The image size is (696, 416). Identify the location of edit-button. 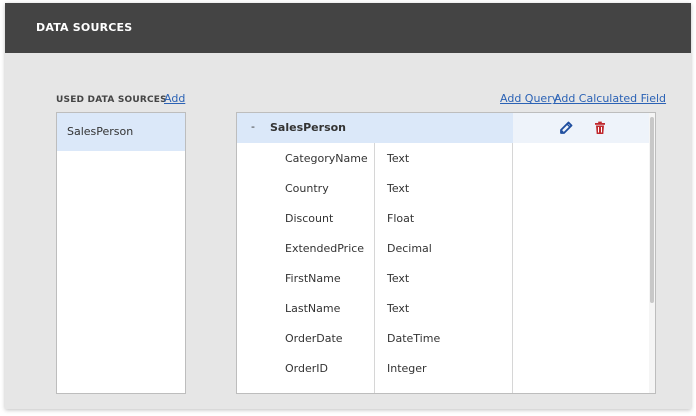
(566, 128).